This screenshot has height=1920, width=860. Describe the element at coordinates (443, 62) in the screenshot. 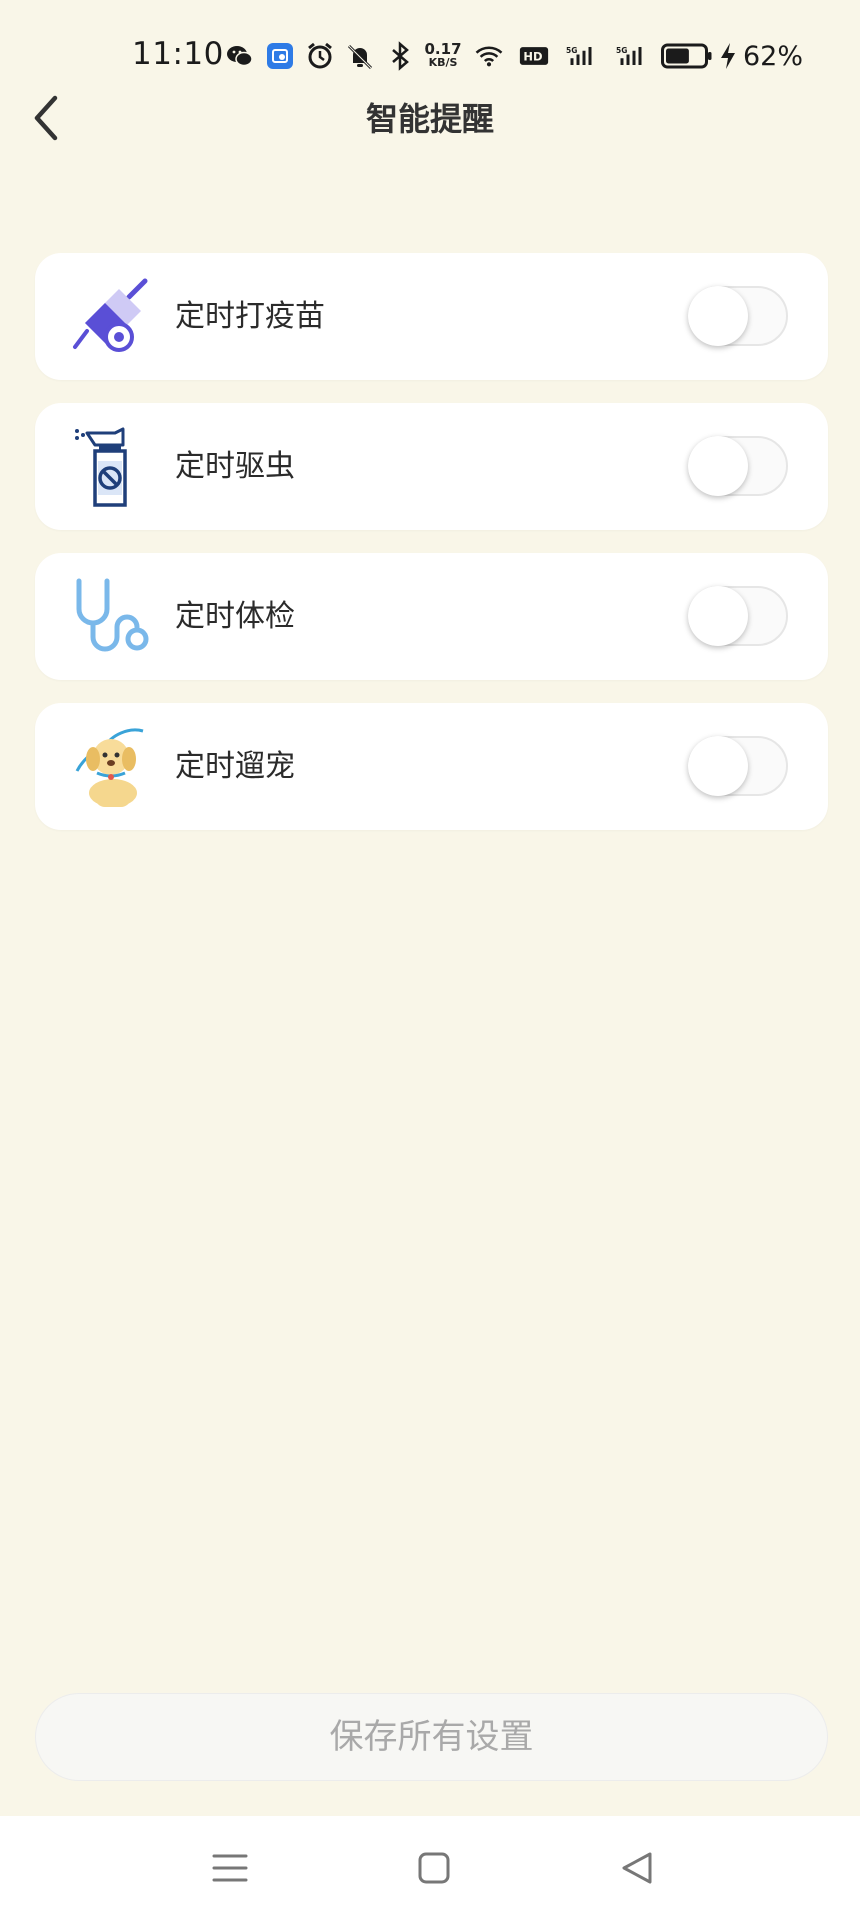

I see `net-speed-unit: KB/S` at that location.